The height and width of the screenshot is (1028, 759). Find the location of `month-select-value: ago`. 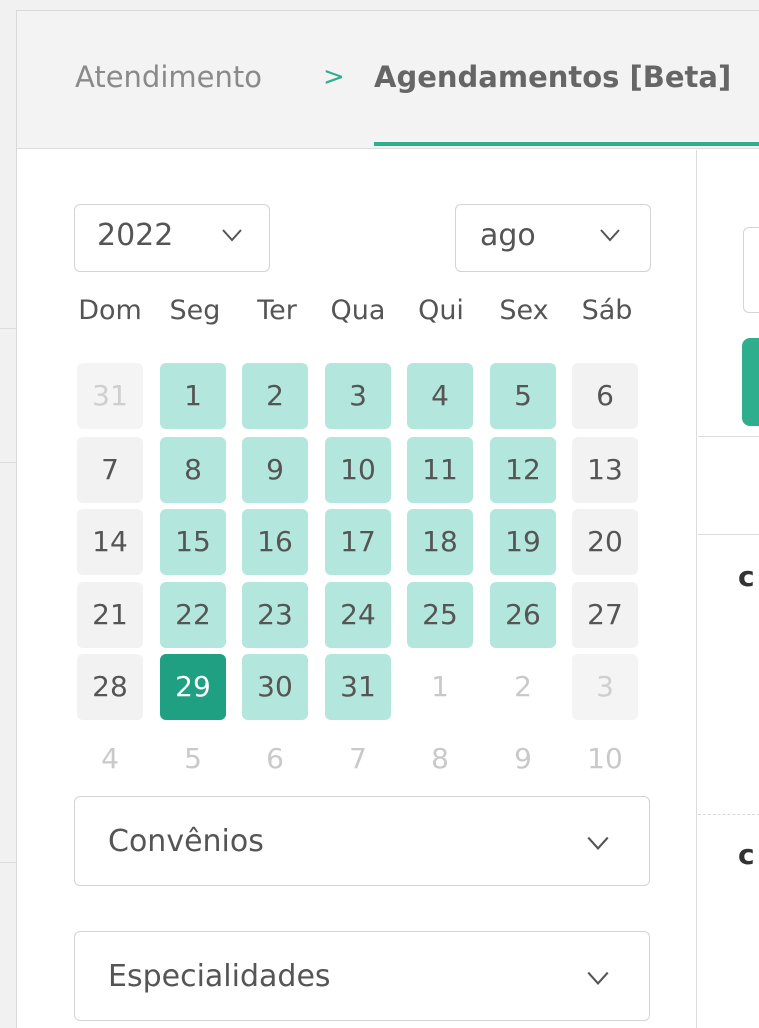

month-select-value: ago is located at coordinates (508, 235).